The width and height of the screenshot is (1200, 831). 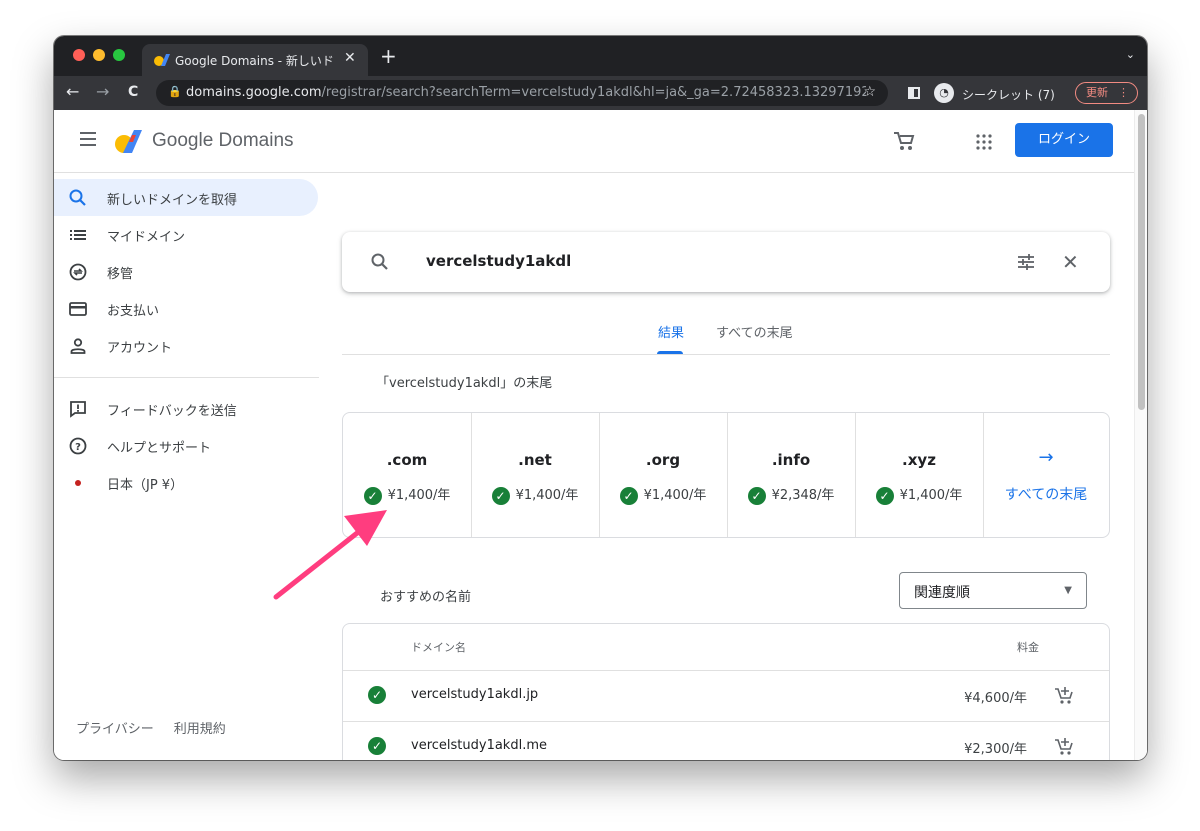 I want to click on incognito-icon: ◔, so click(x=944, y=93).